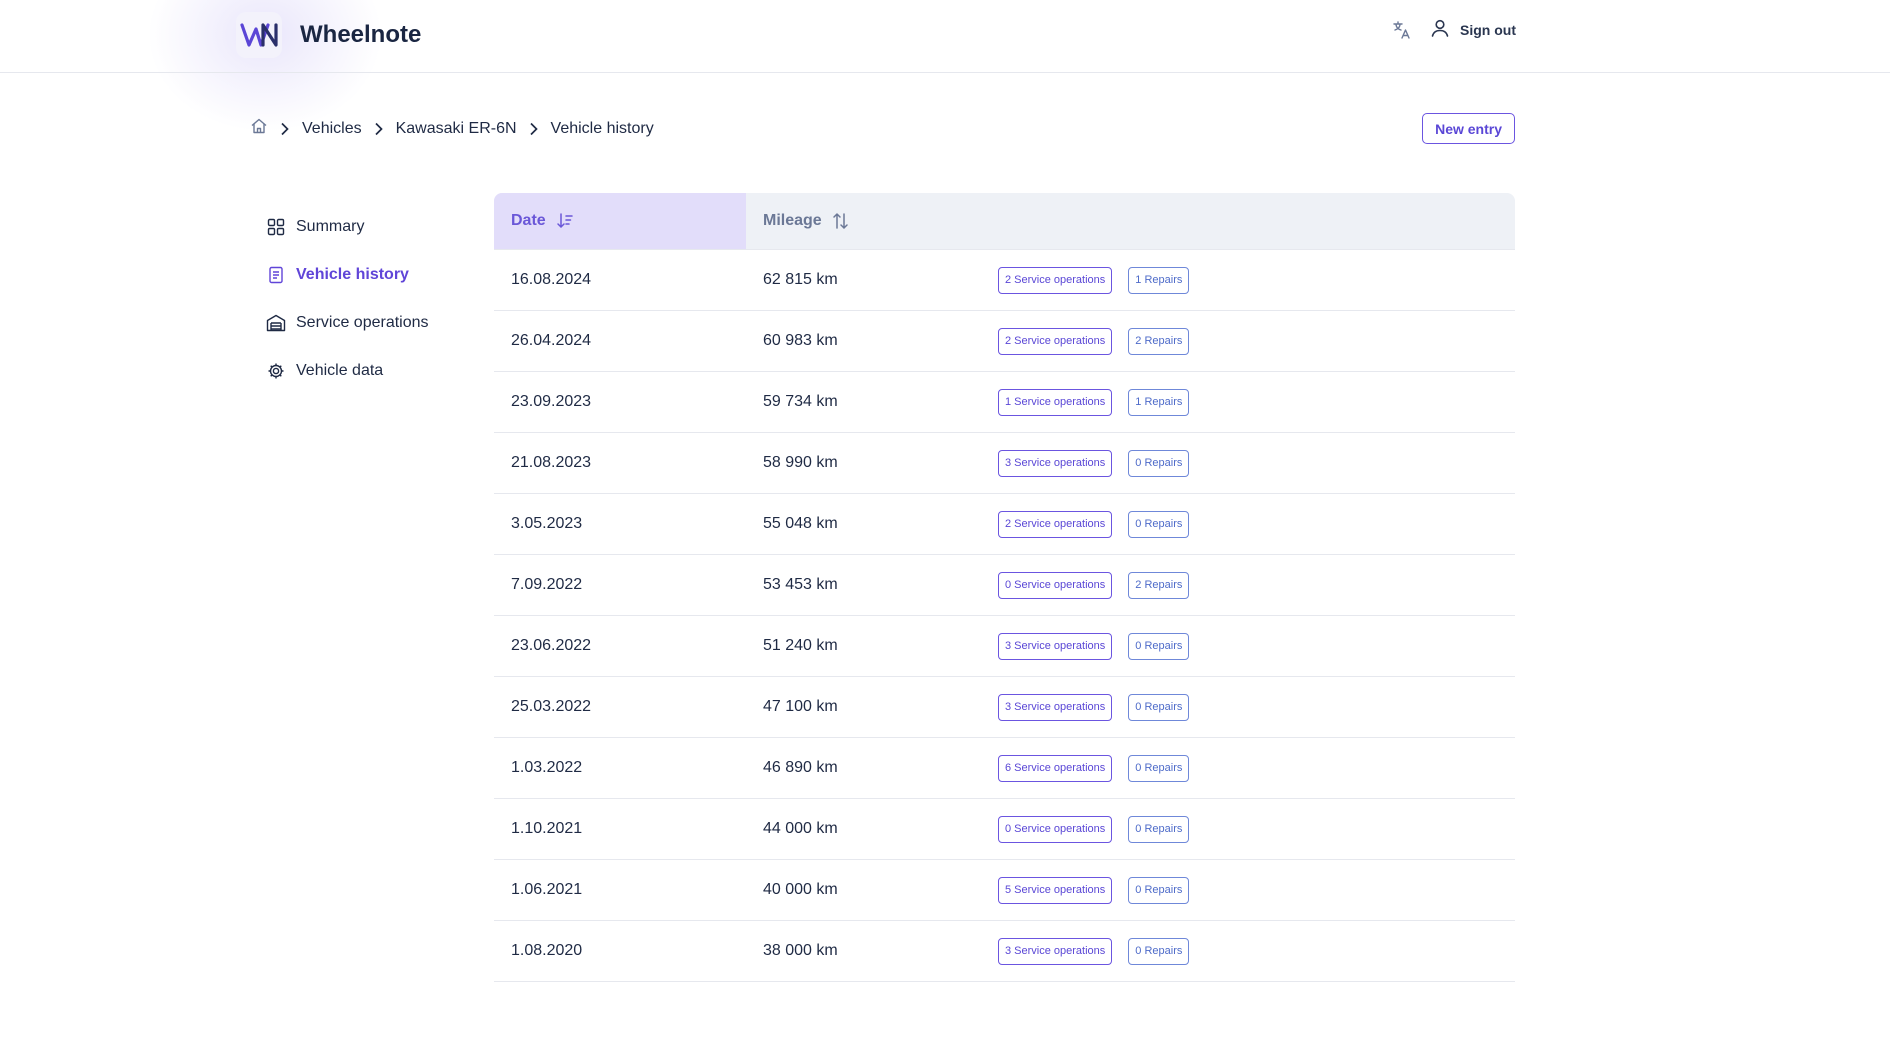  Describe the element at coordinates (352, 274) in the screenshot. I see `sidebar-item-label: Vehicle history` at that location.